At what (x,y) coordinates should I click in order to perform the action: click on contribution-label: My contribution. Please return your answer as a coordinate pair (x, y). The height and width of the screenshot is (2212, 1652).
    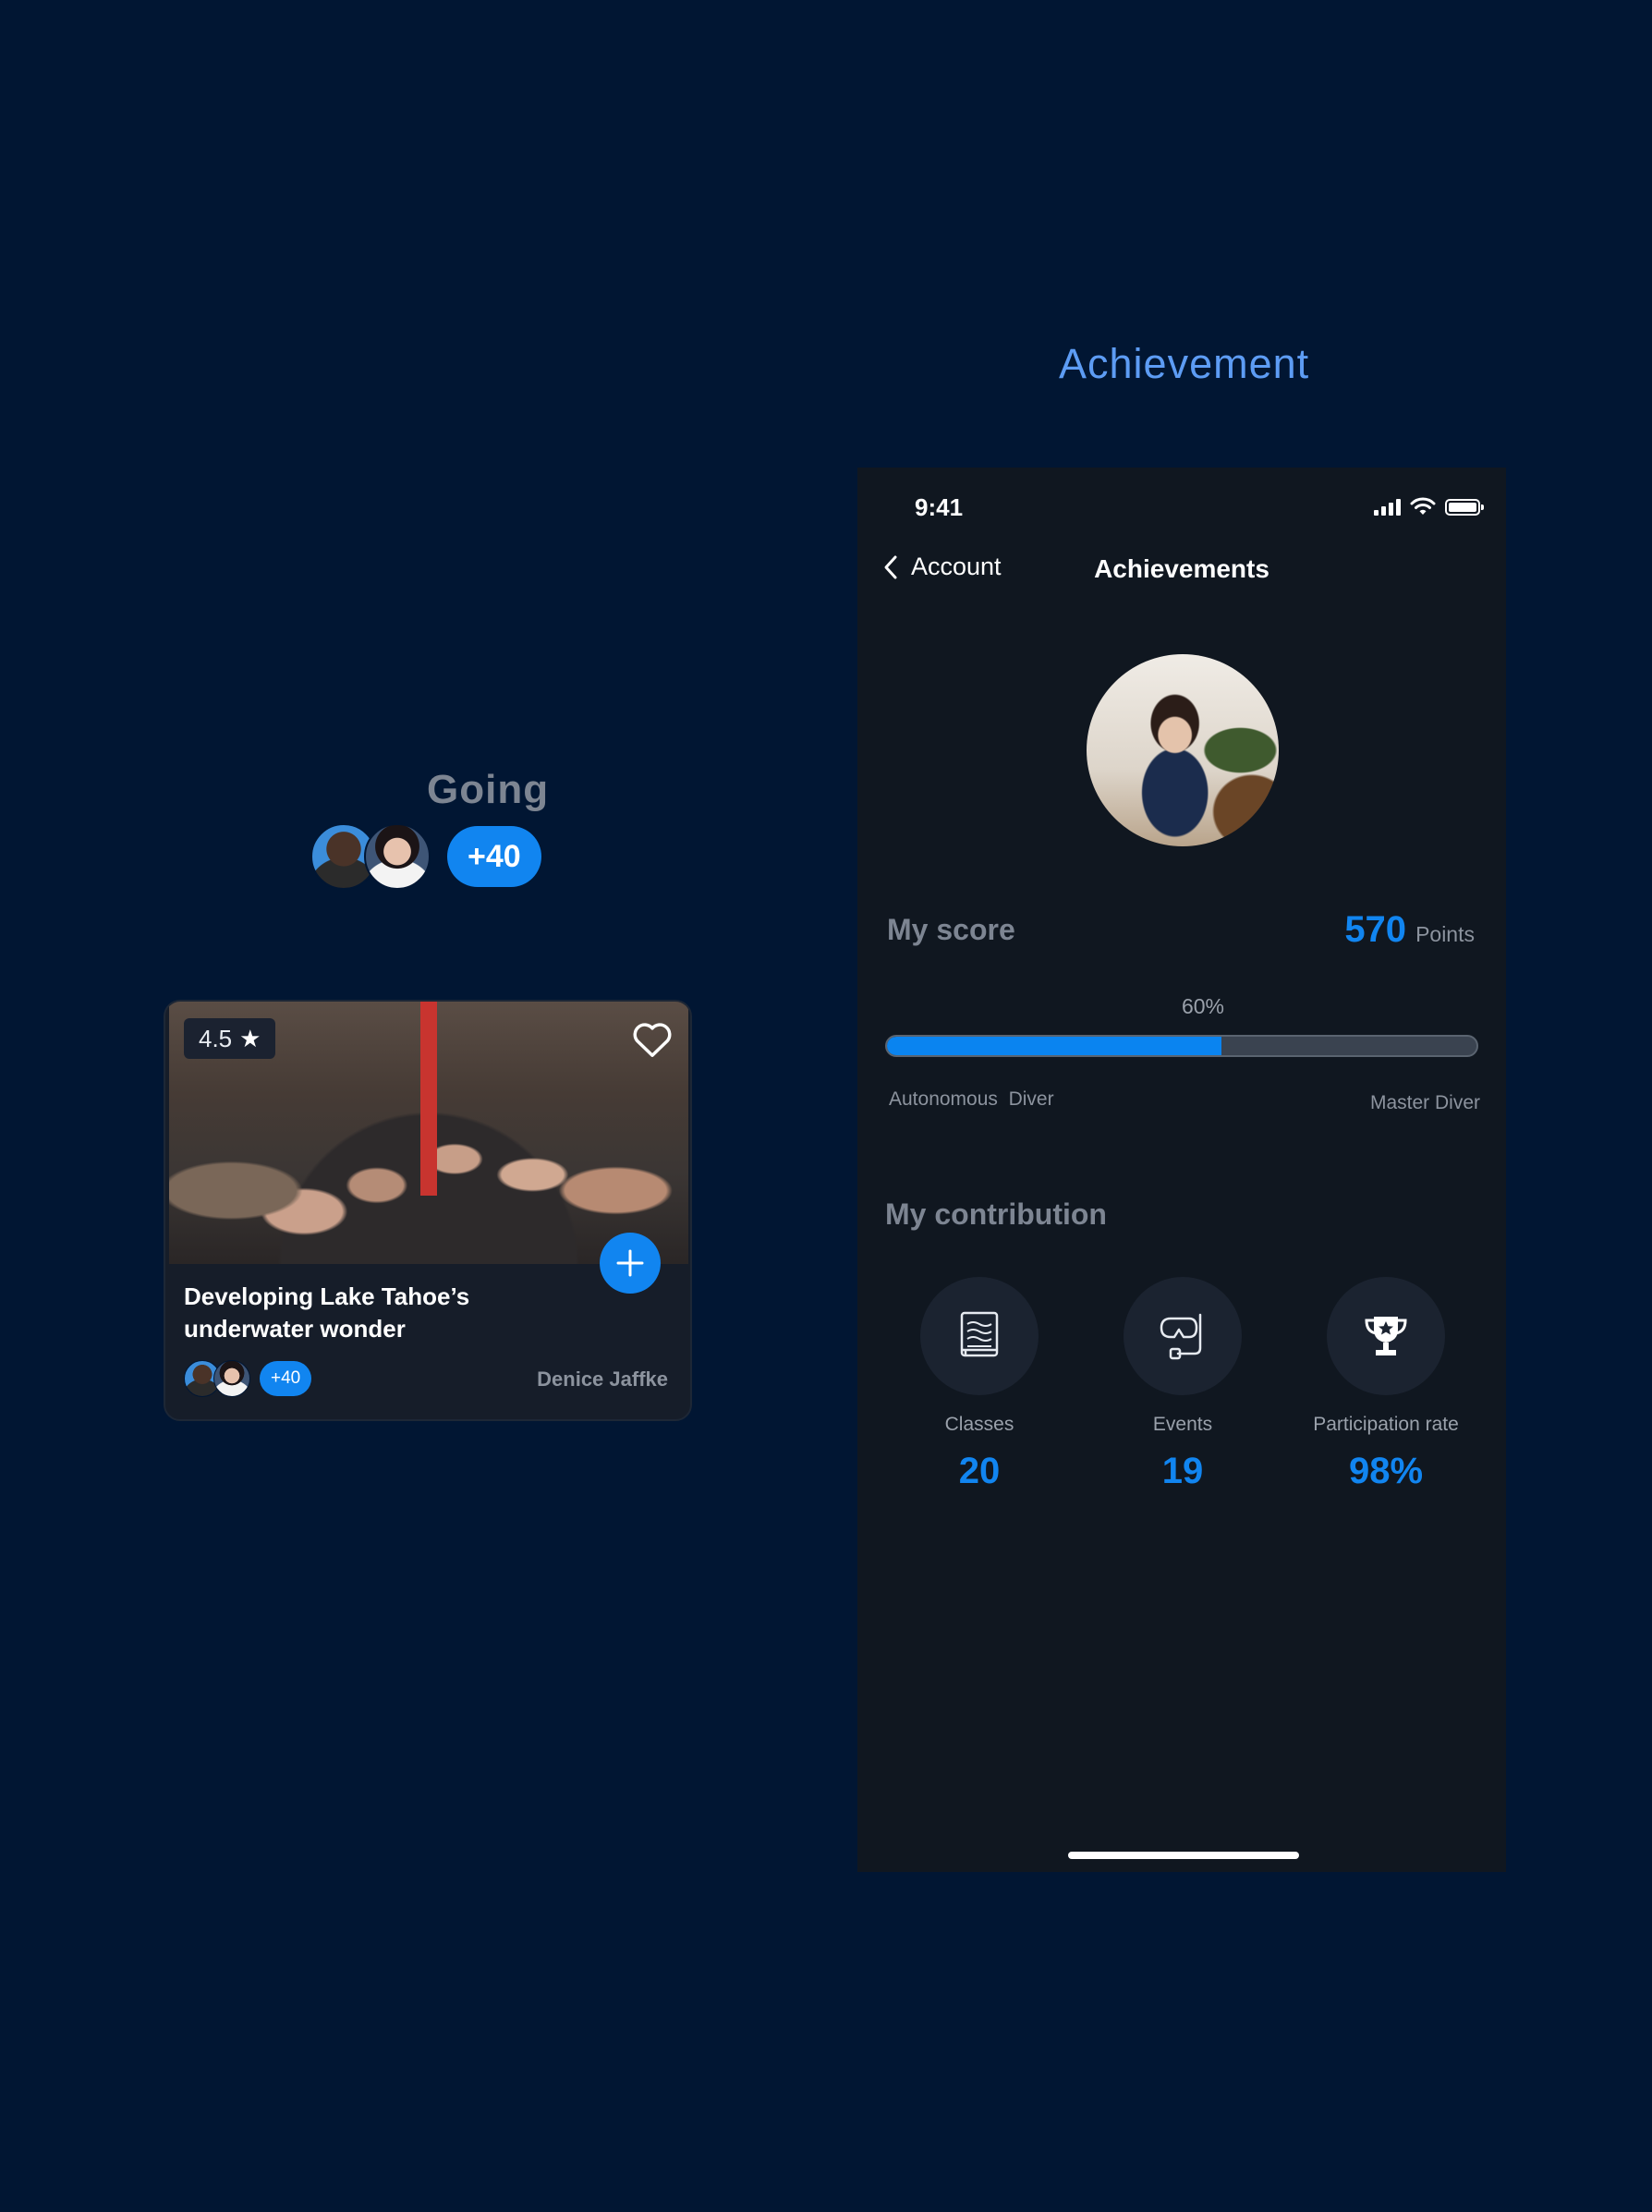
    Looking at the image, I should click on (996, 1214).